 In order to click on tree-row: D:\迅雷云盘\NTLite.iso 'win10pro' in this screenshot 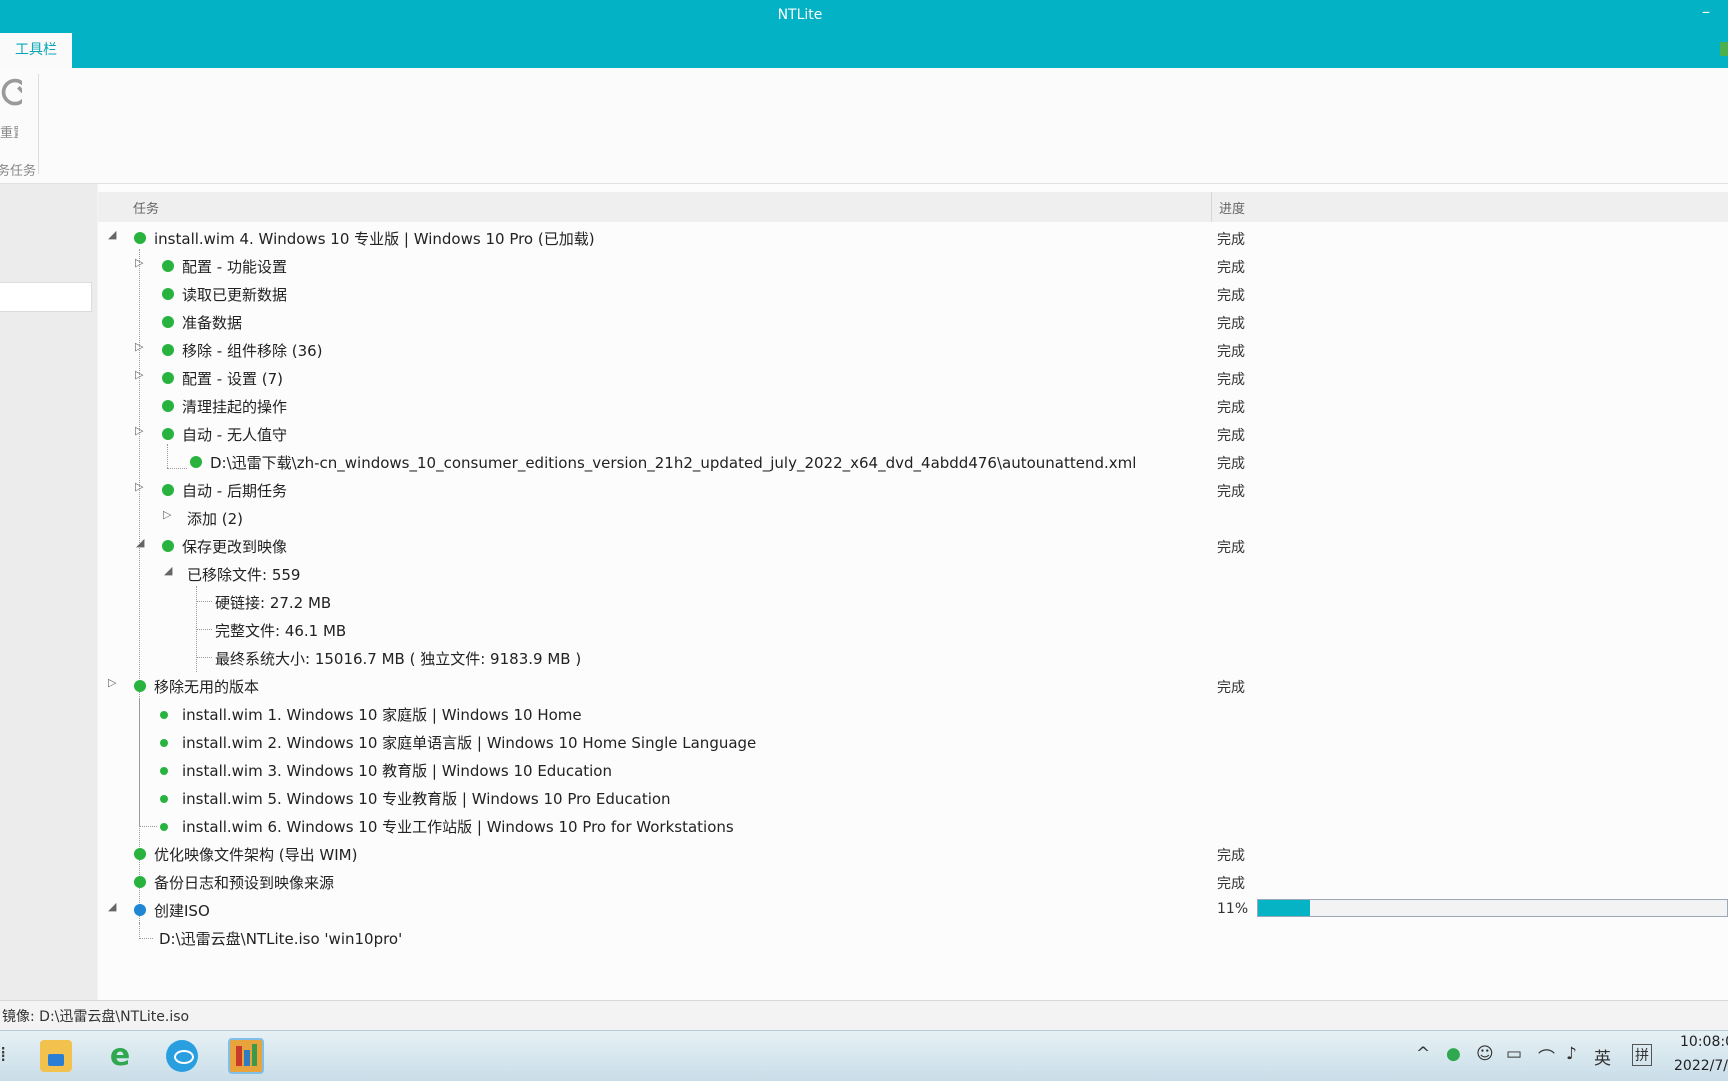, I will do `click(913, 938)`.